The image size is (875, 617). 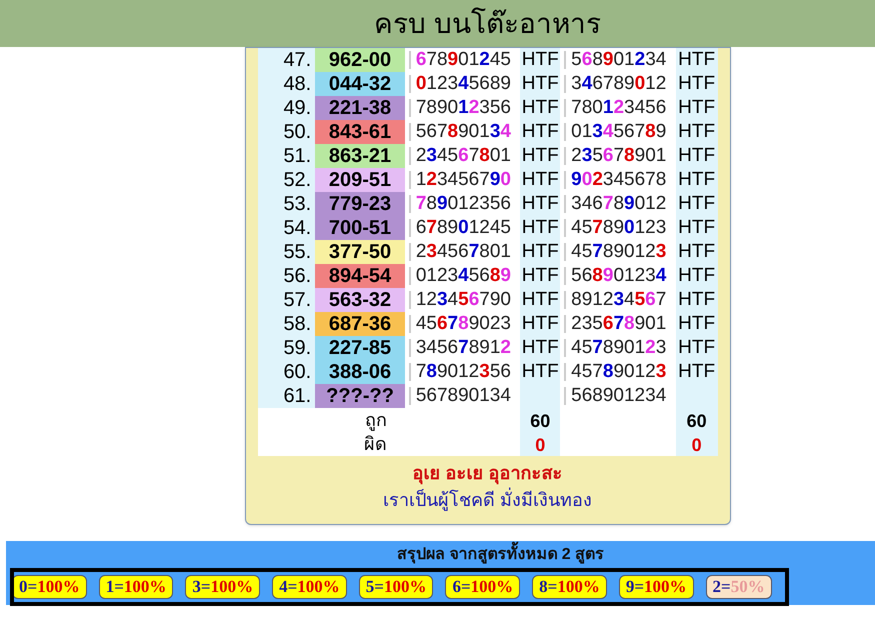 I want to click on row-number: 59., so click(x=287, y=348).